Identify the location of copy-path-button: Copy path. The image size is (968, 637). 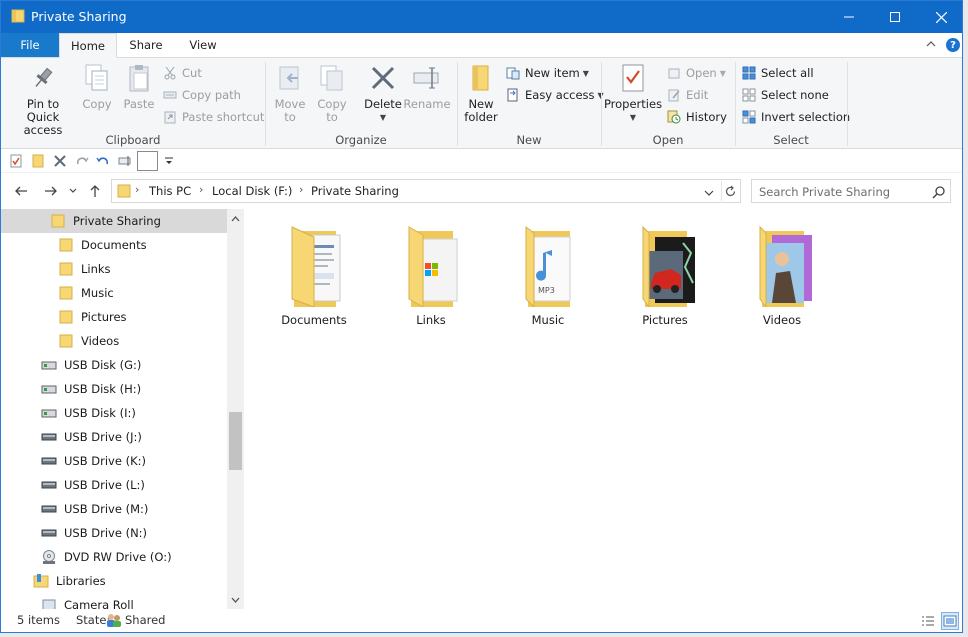
(202, 95).